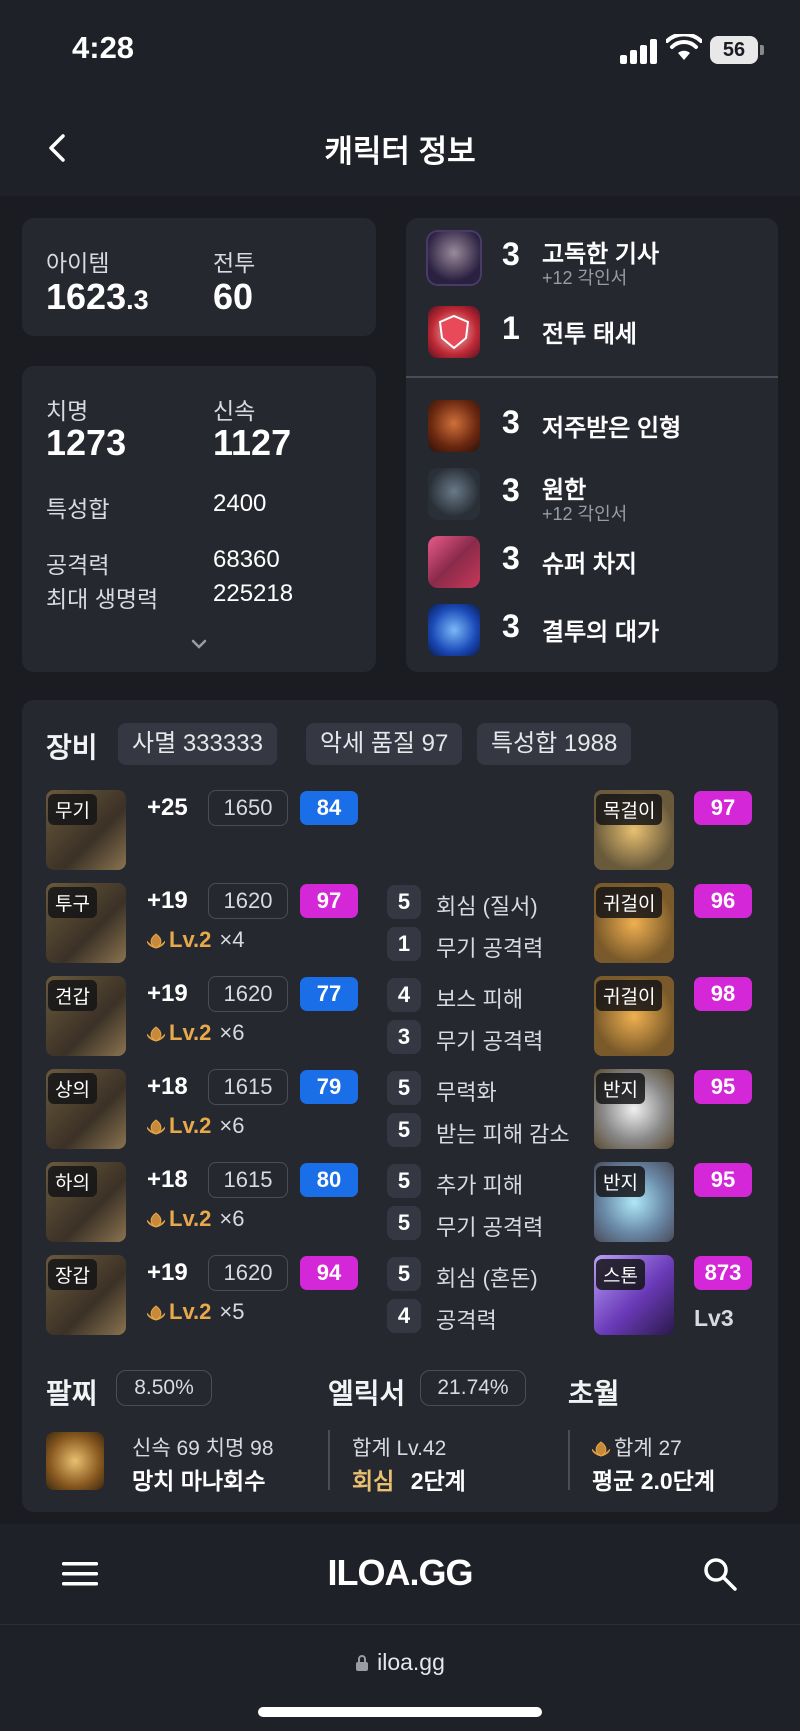 This screenshot has height=1731, width=800. What do you see at coordinates (684, 47) in the screenshot?
I see `wifi-icon` at bounding box center [684, 47].